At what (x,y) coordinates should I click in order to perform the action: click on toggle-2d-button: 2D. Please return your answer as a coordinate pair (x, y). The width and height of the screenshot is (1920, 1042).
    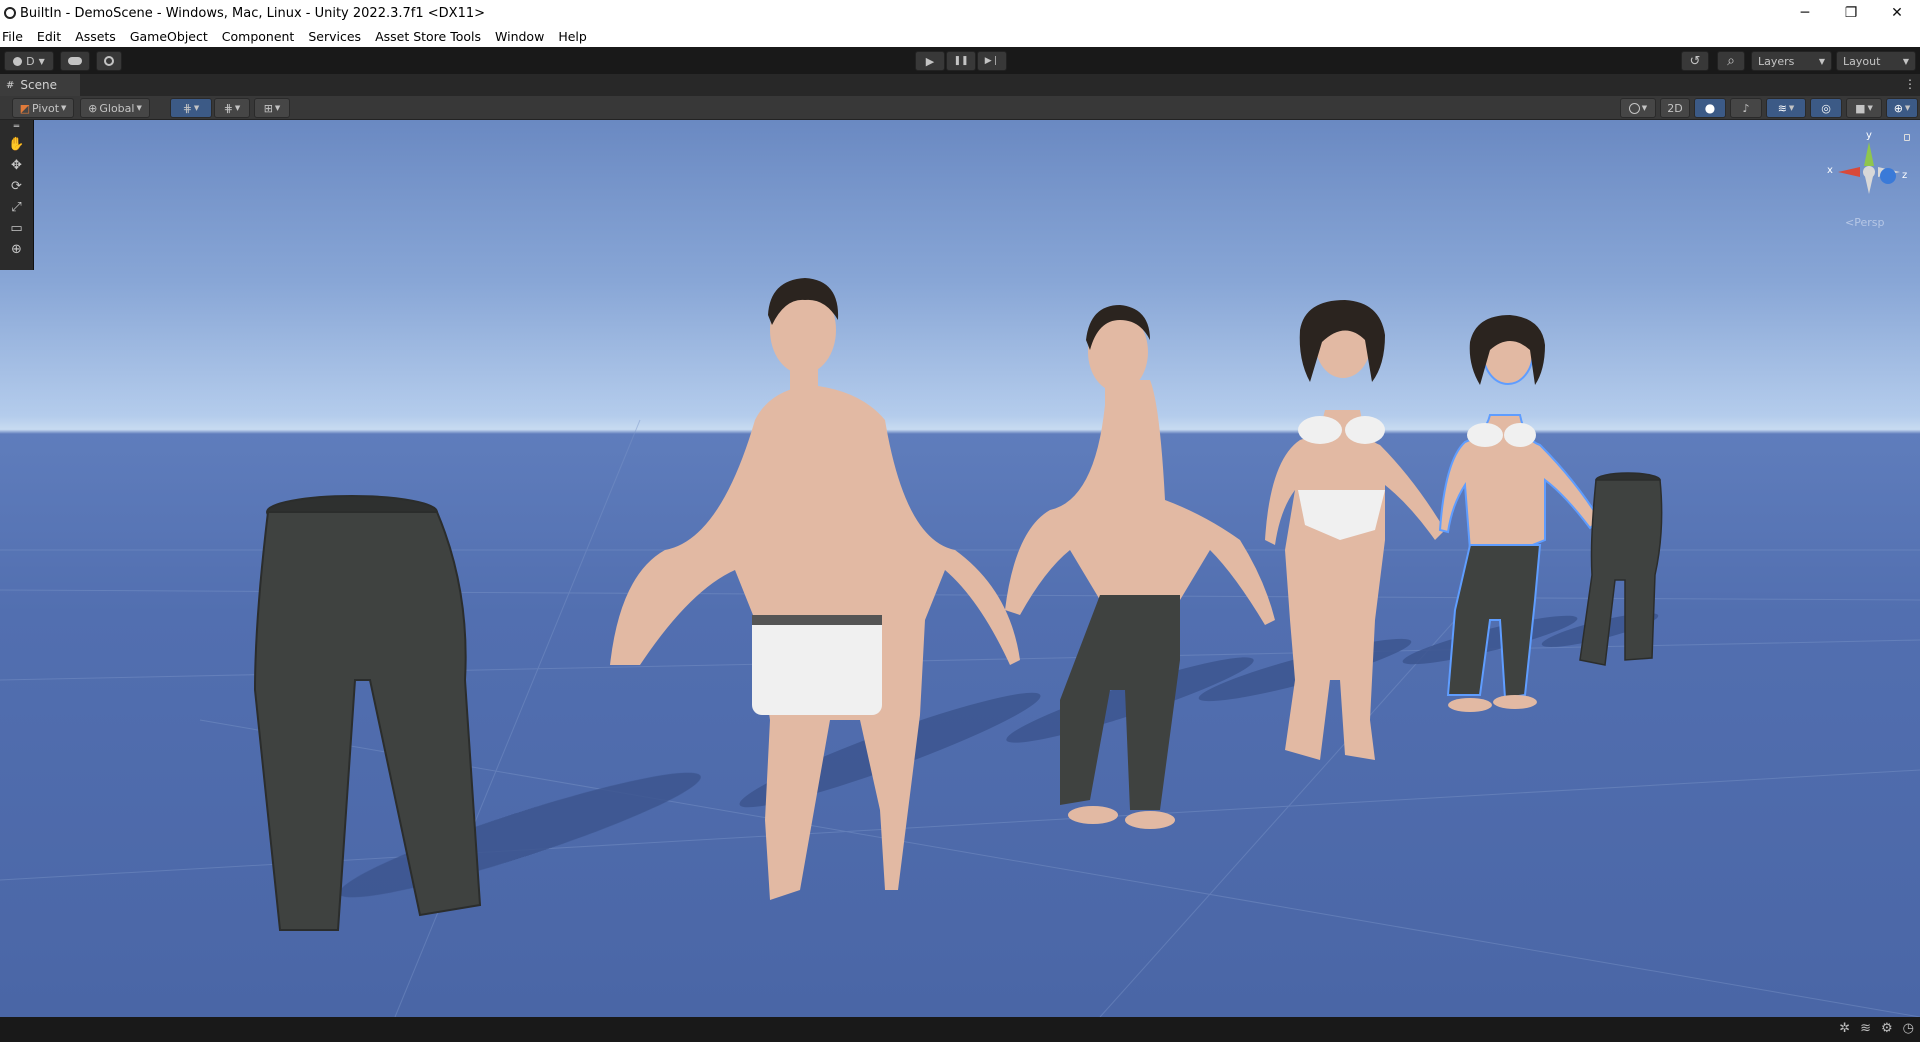
    Looking at the image, I should click on (1675, 108).